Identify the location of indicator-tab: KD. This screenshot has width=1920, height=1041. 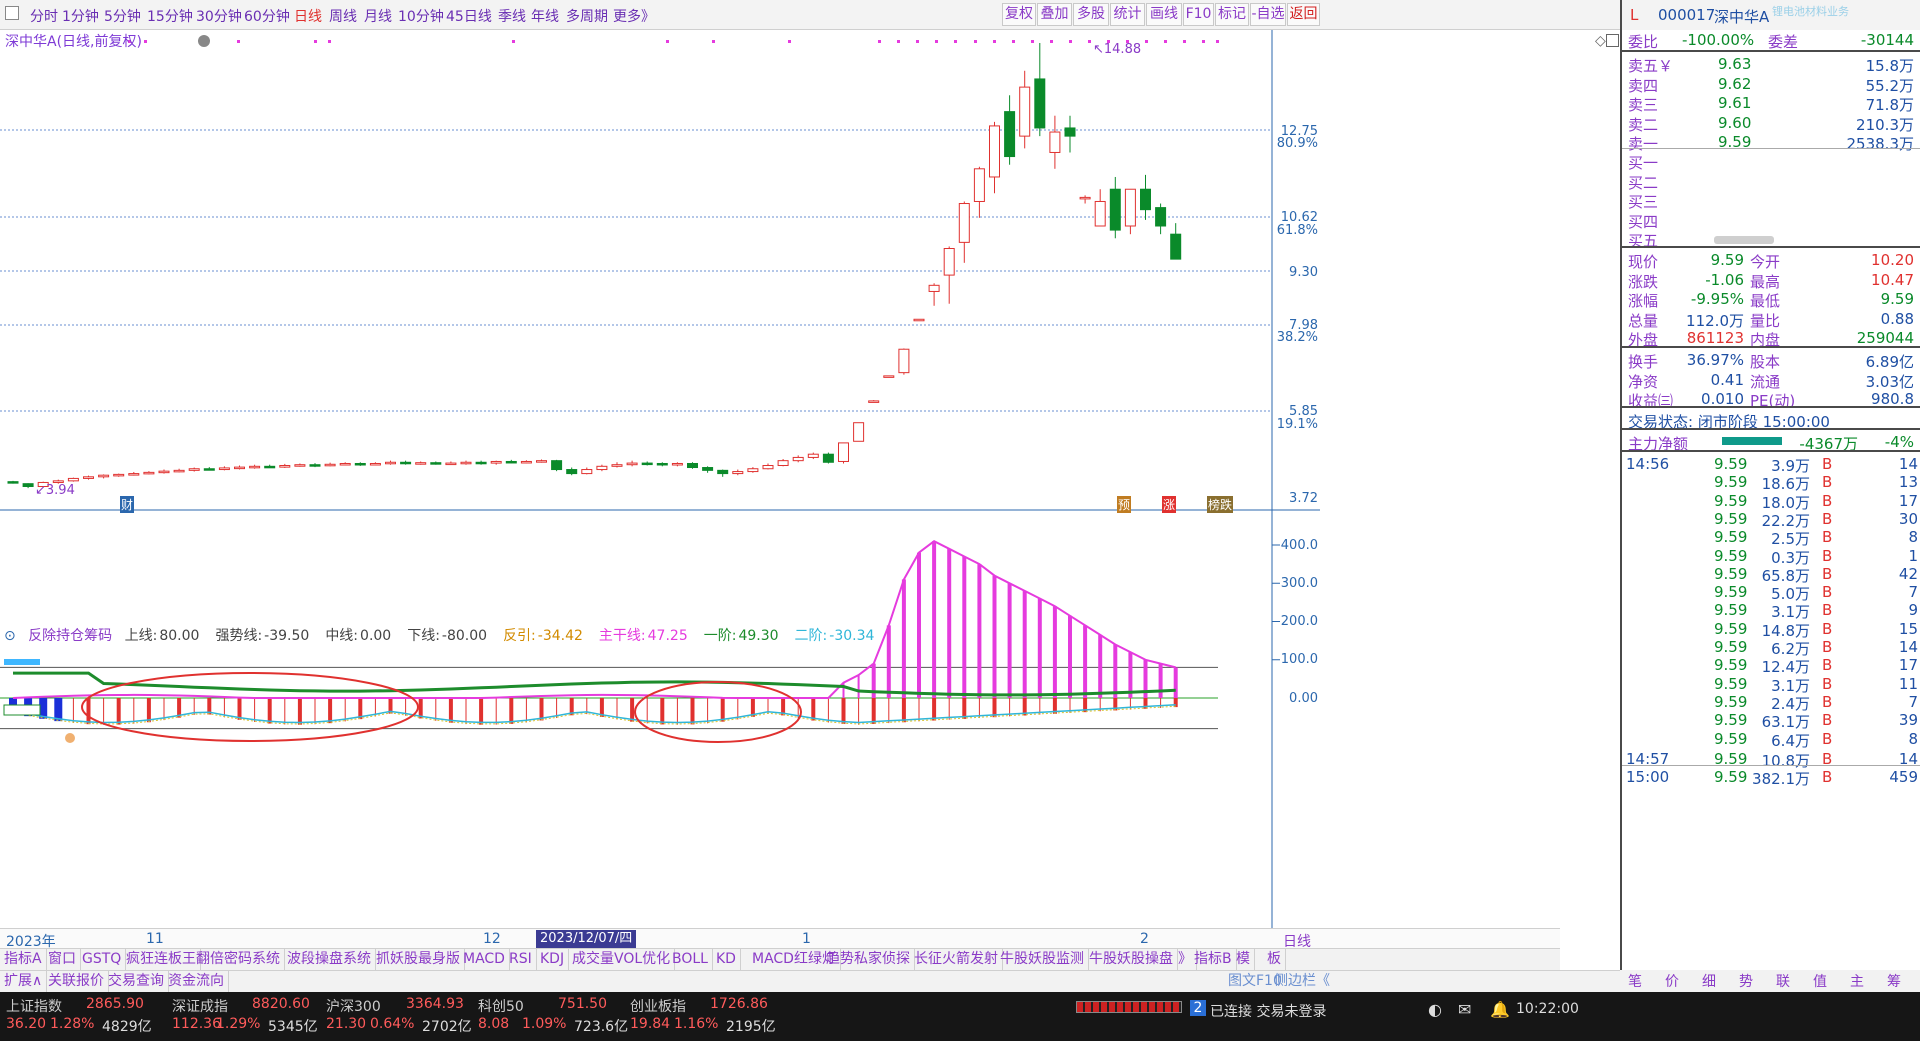
(726, 960).